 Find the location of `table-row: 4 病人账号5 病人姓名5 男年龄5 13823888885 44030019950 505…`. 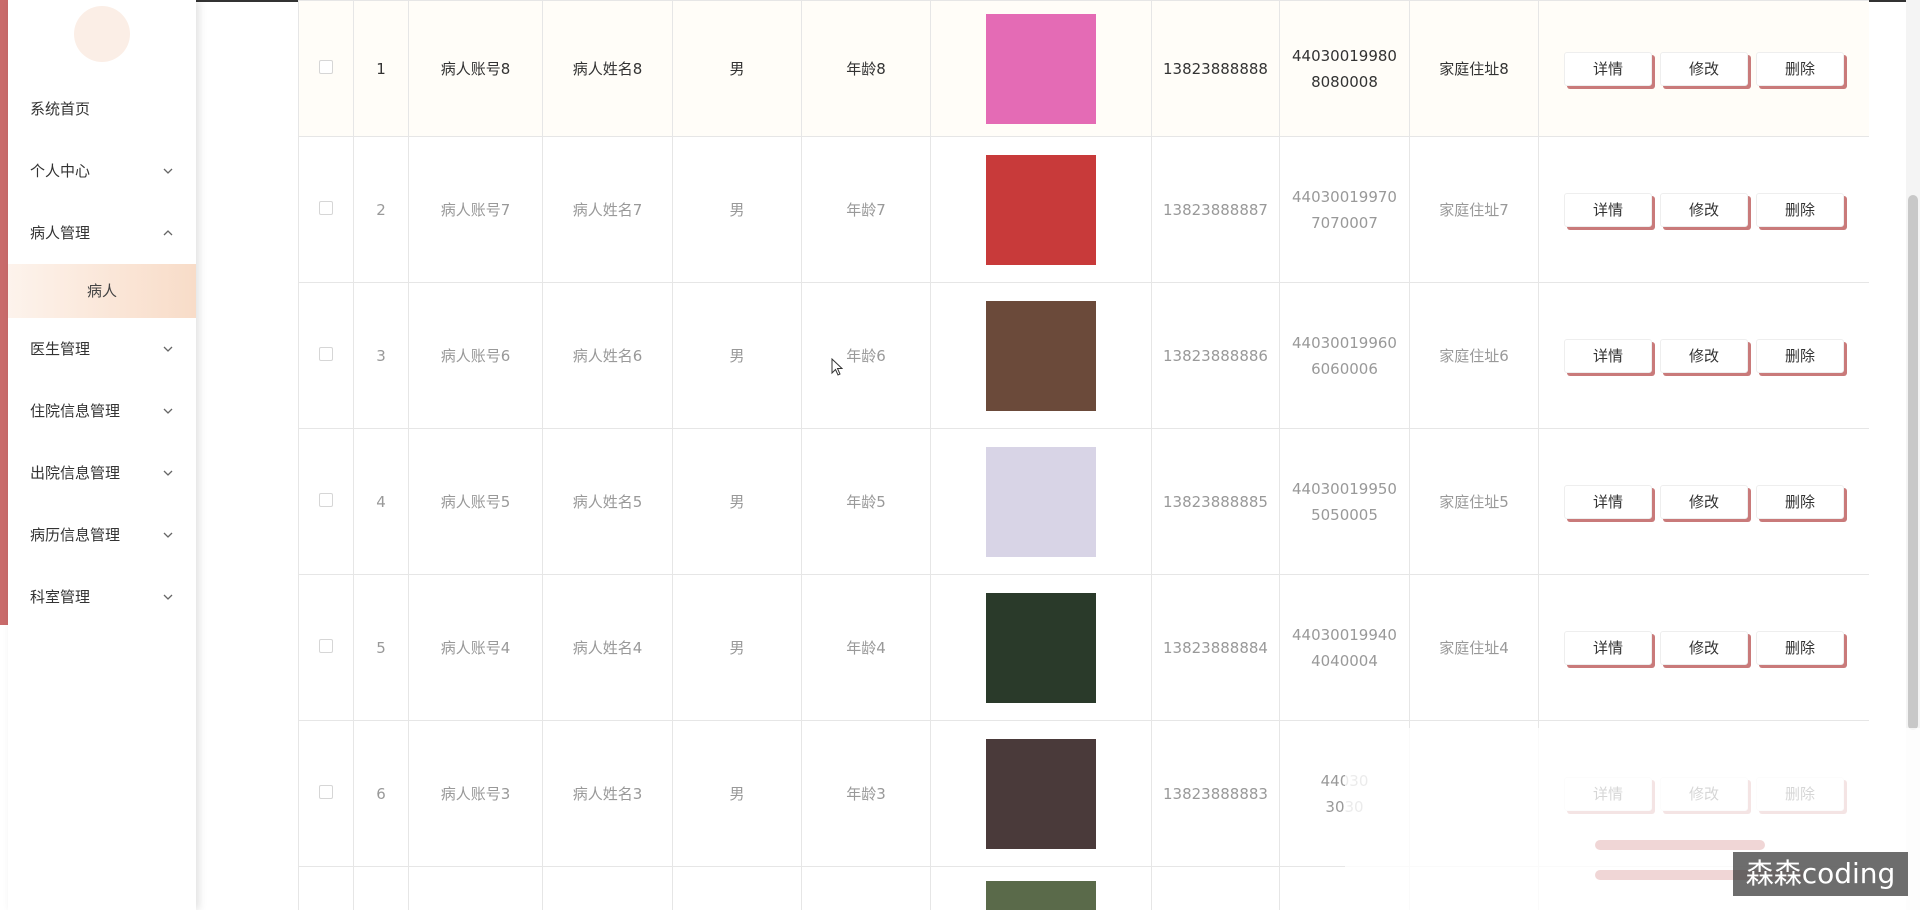

table-row: 4 病人账号5 病人姓名5 男年龄5 13823888885 44030019950 505… is located at coordinates (1083, 501).